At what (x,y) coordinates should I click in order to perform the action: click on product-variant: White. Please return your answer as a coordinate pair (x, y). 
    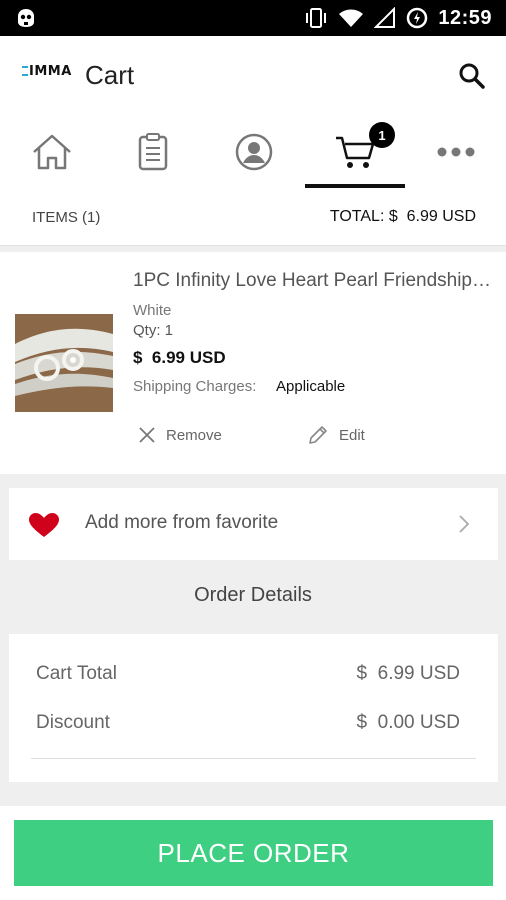
    Looking at the image, I should click on (152, 310).